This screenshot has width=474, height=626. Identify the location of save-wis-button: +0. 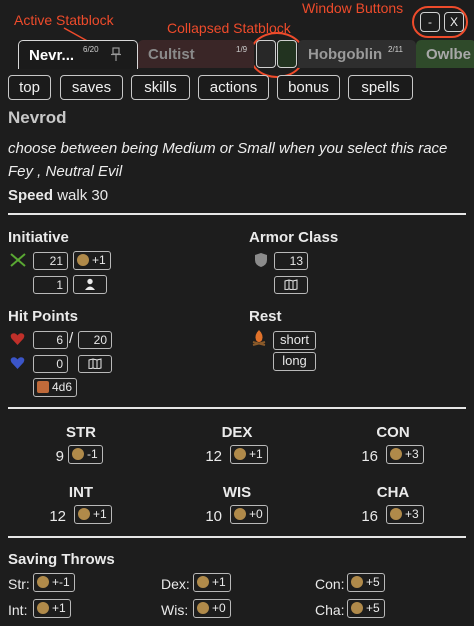
(212, 608).